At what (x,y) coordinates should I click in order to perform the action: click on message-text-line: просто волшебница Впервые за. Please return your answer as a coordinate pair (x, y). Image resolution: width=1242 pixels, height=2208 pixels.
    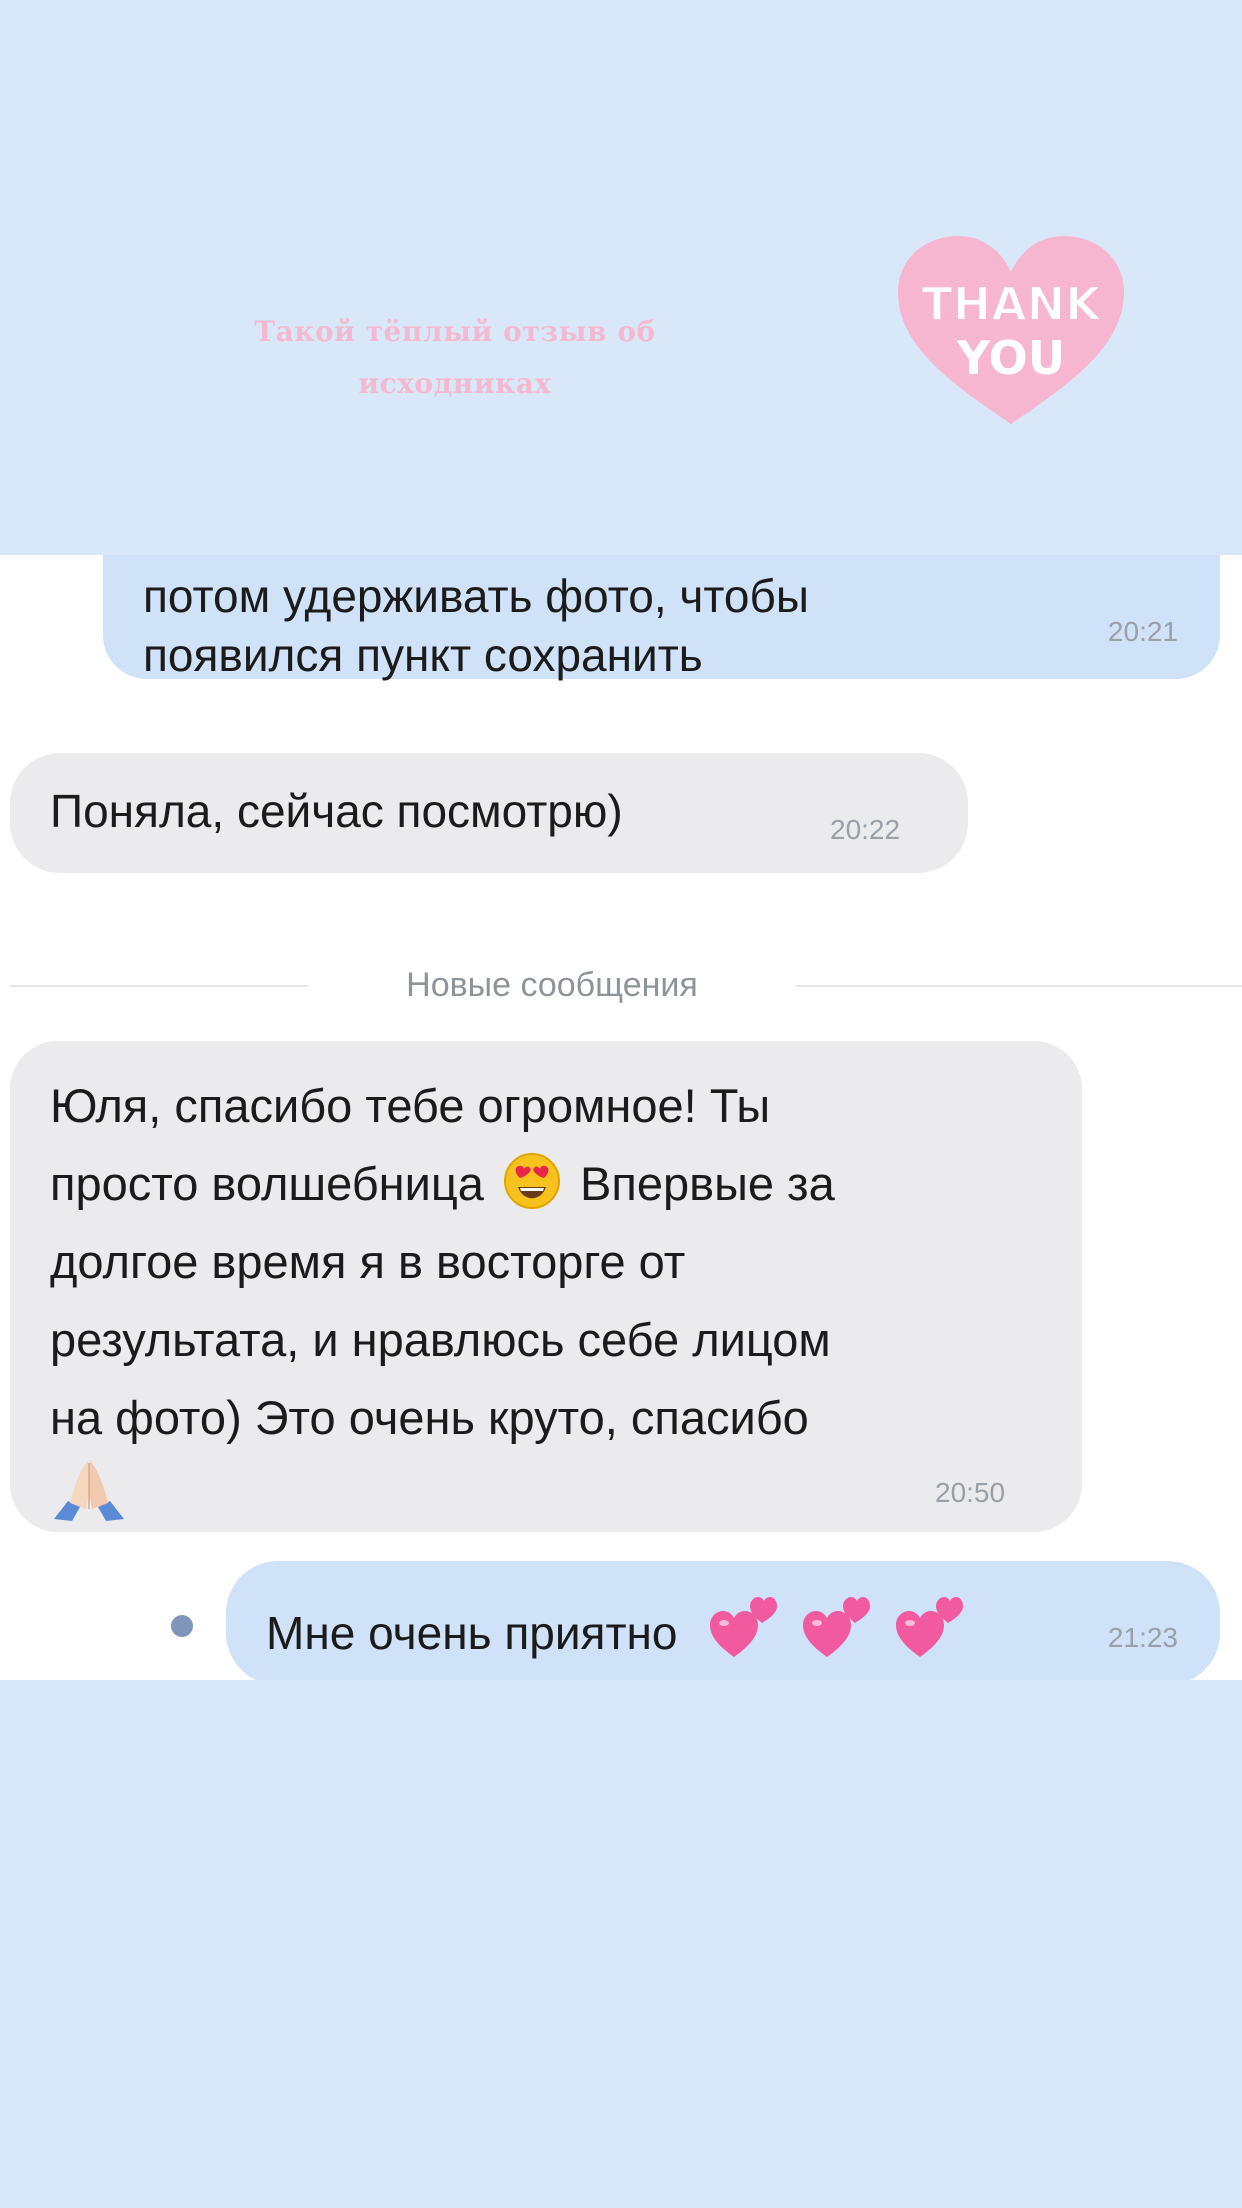
    Looking at the image, I should click on (546, 1184).